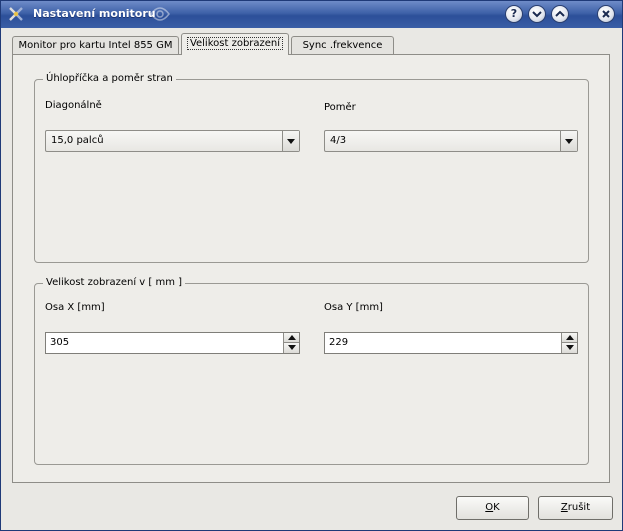  What do you see at coordinates (451, 343) in the screenshot?
I see `y-axis-spinbox: 229` at bounding box center [451, 343].